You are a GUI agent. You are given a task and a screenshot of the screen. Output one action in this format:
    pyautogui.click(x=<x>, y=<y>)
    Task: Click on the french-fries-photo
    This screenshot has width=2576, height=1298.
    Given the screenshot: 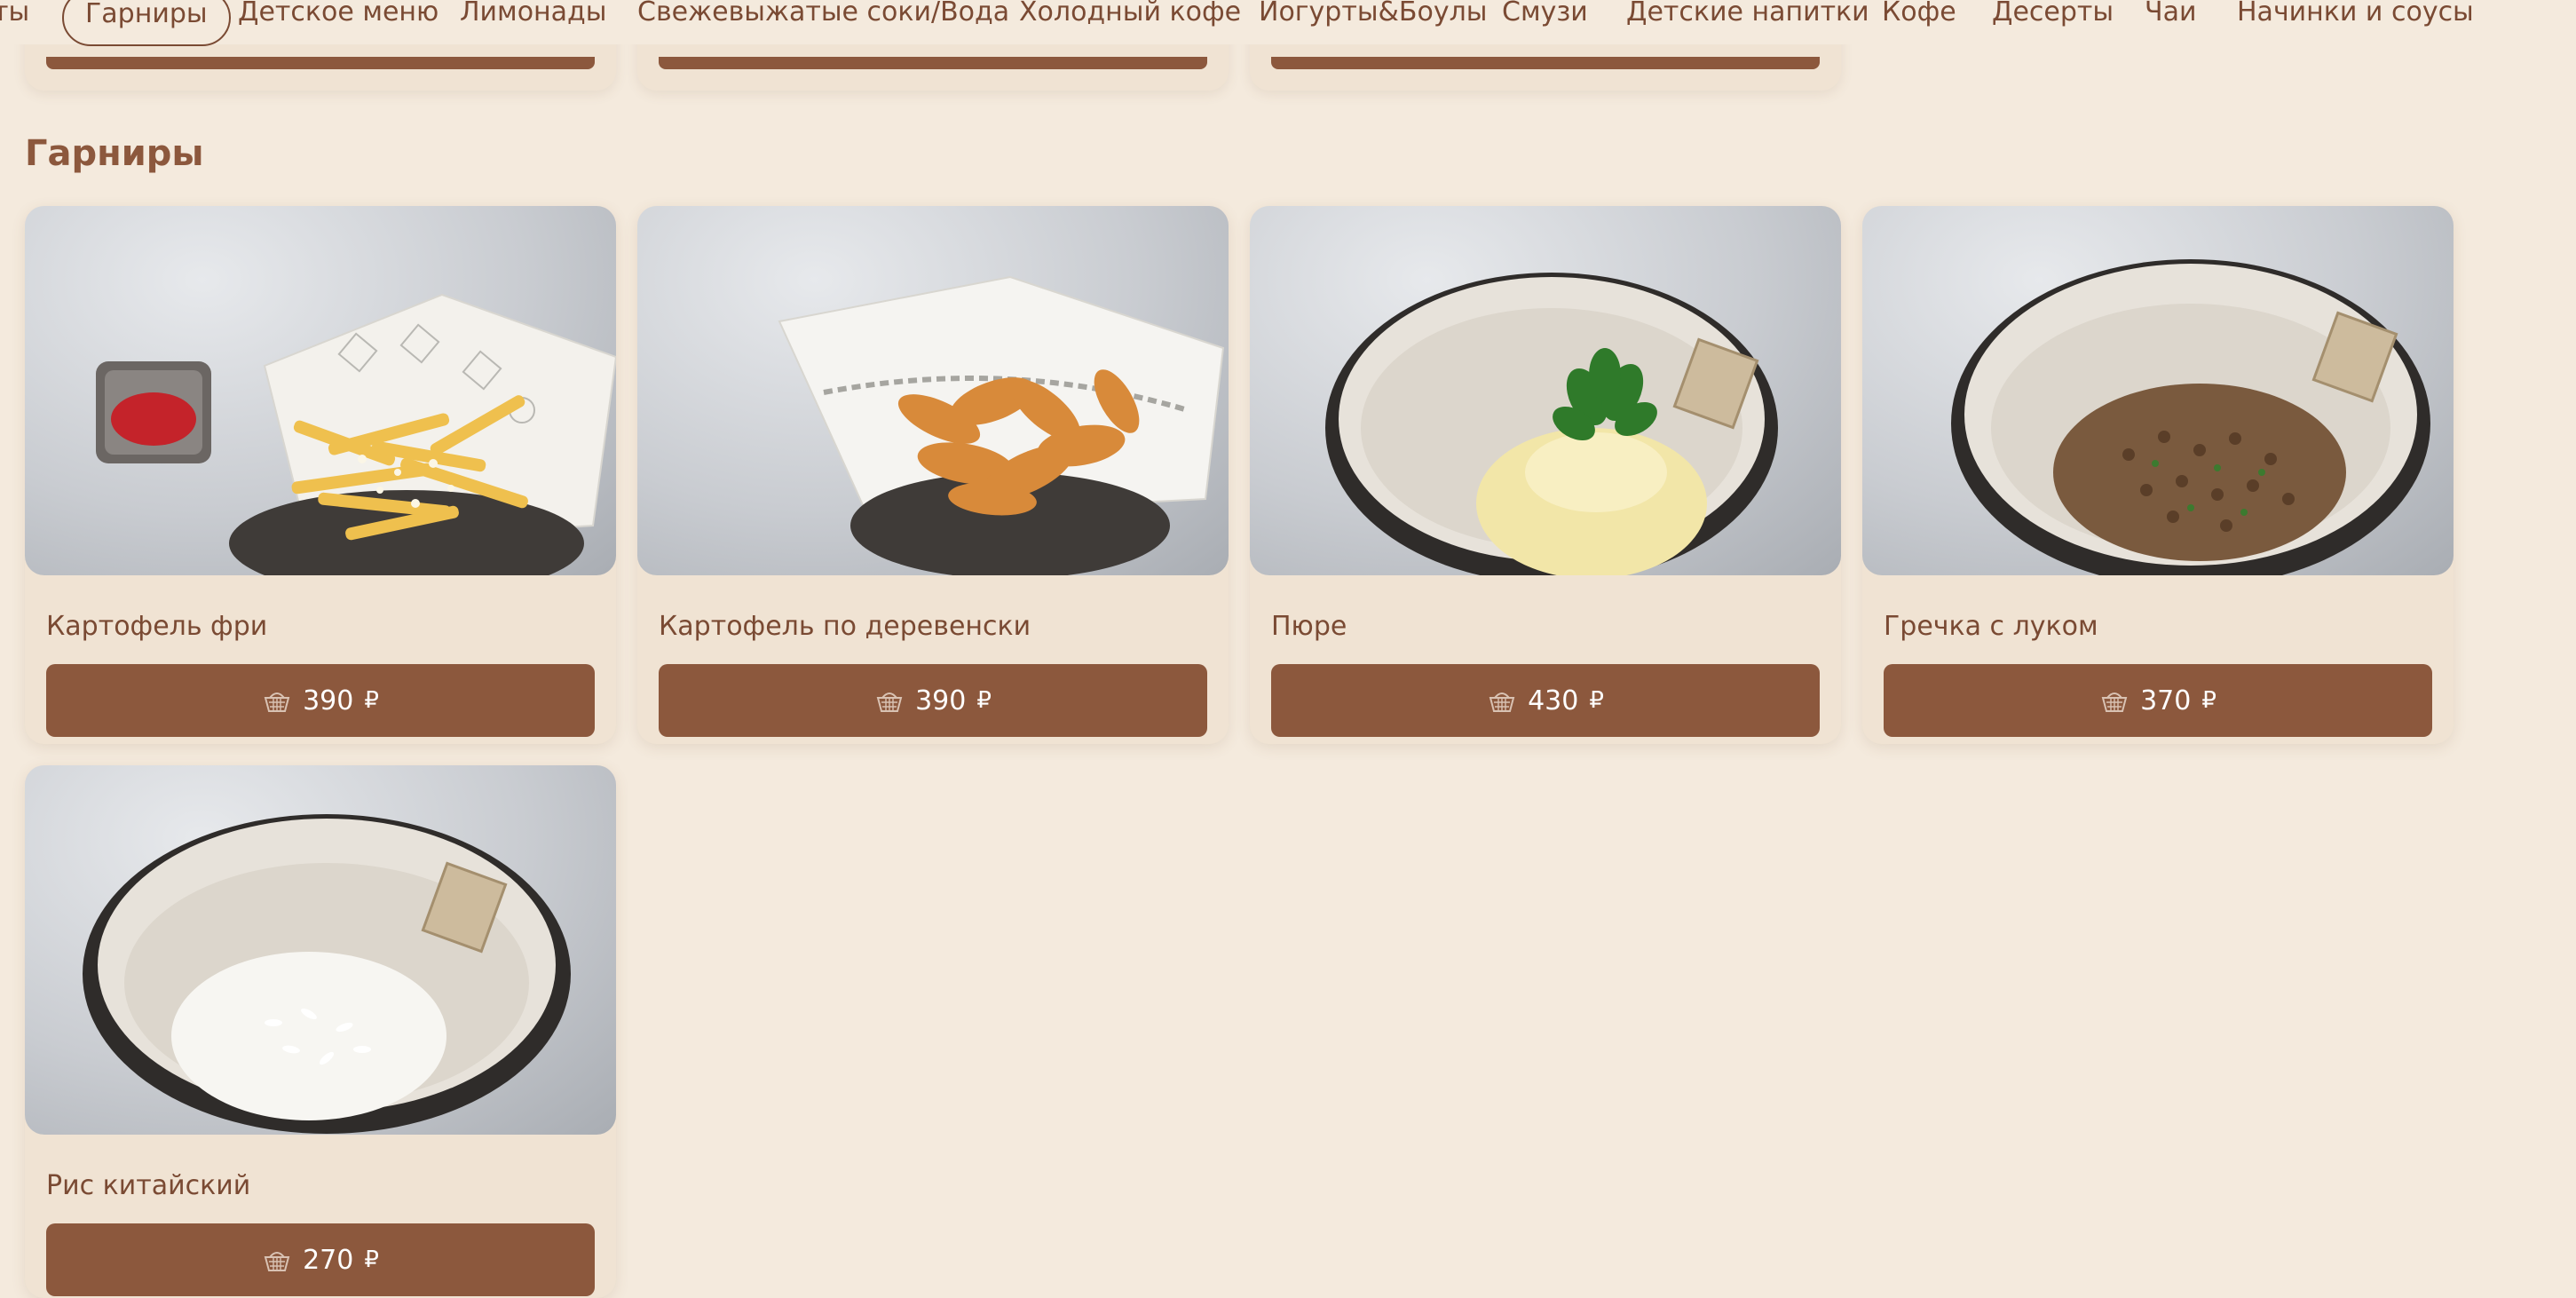 What is the action you would take?
    pyautogui.click(x=356, y=434)
    